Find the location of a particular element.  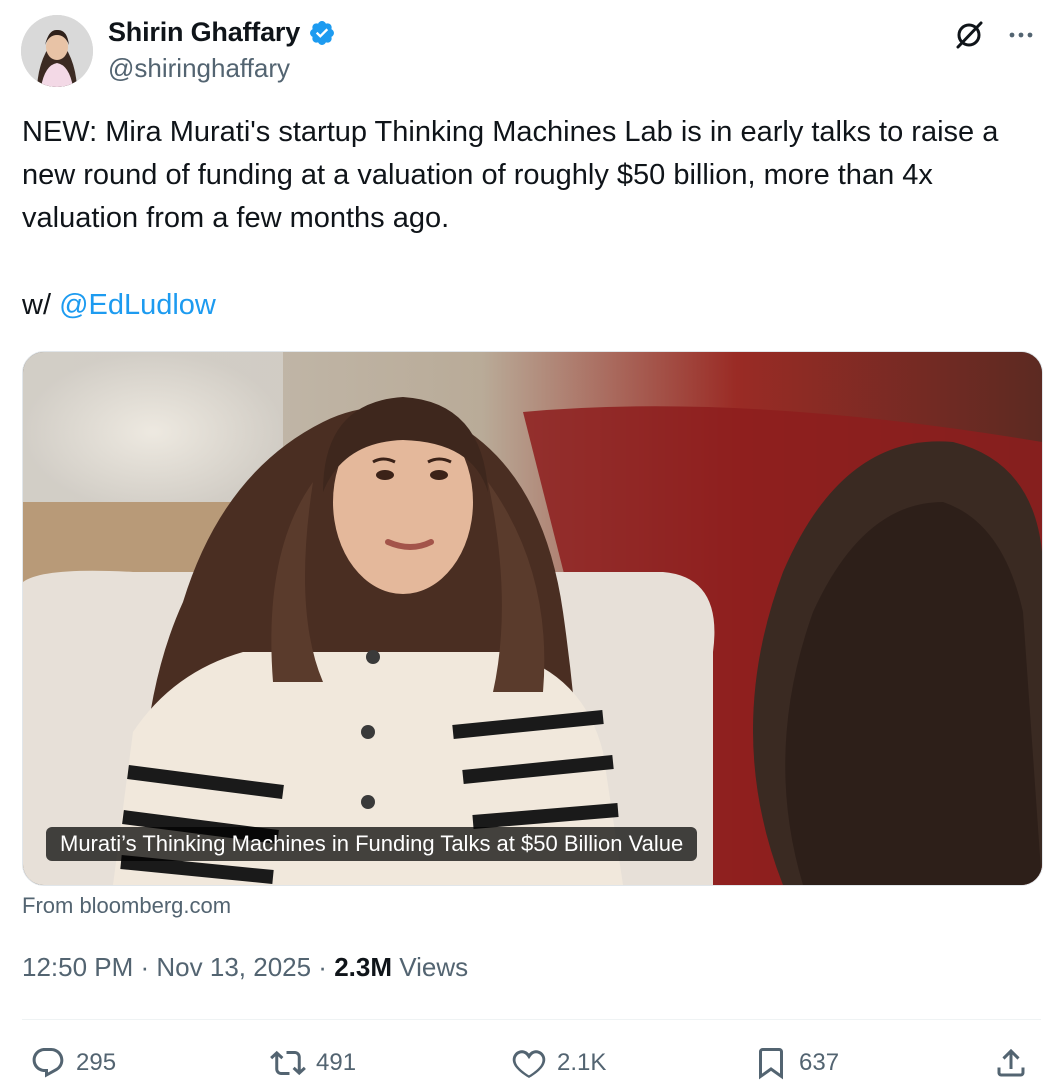

views-label: Views is located at coordinates (430, 967).